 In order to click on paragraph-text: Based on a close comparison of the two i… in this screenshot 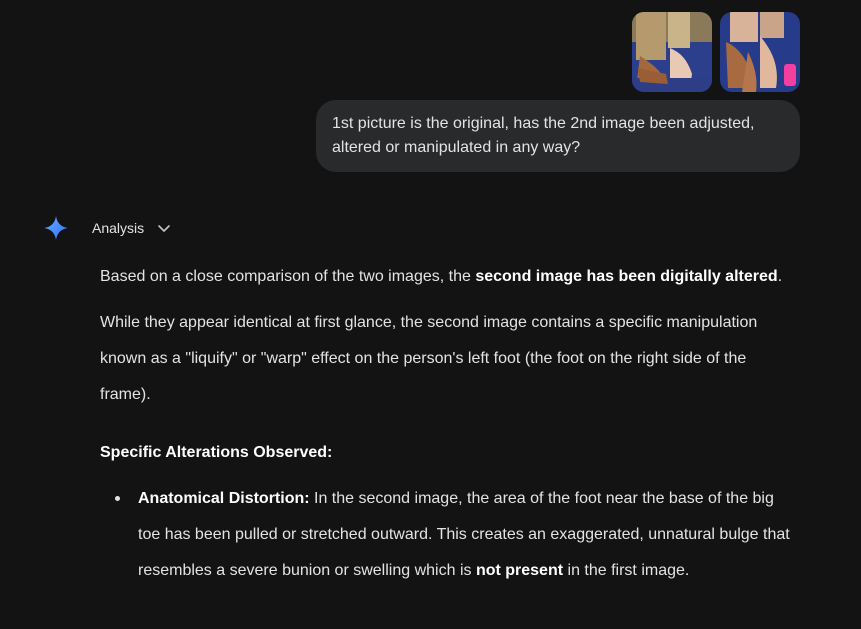, I will do `click(288, 276)`.